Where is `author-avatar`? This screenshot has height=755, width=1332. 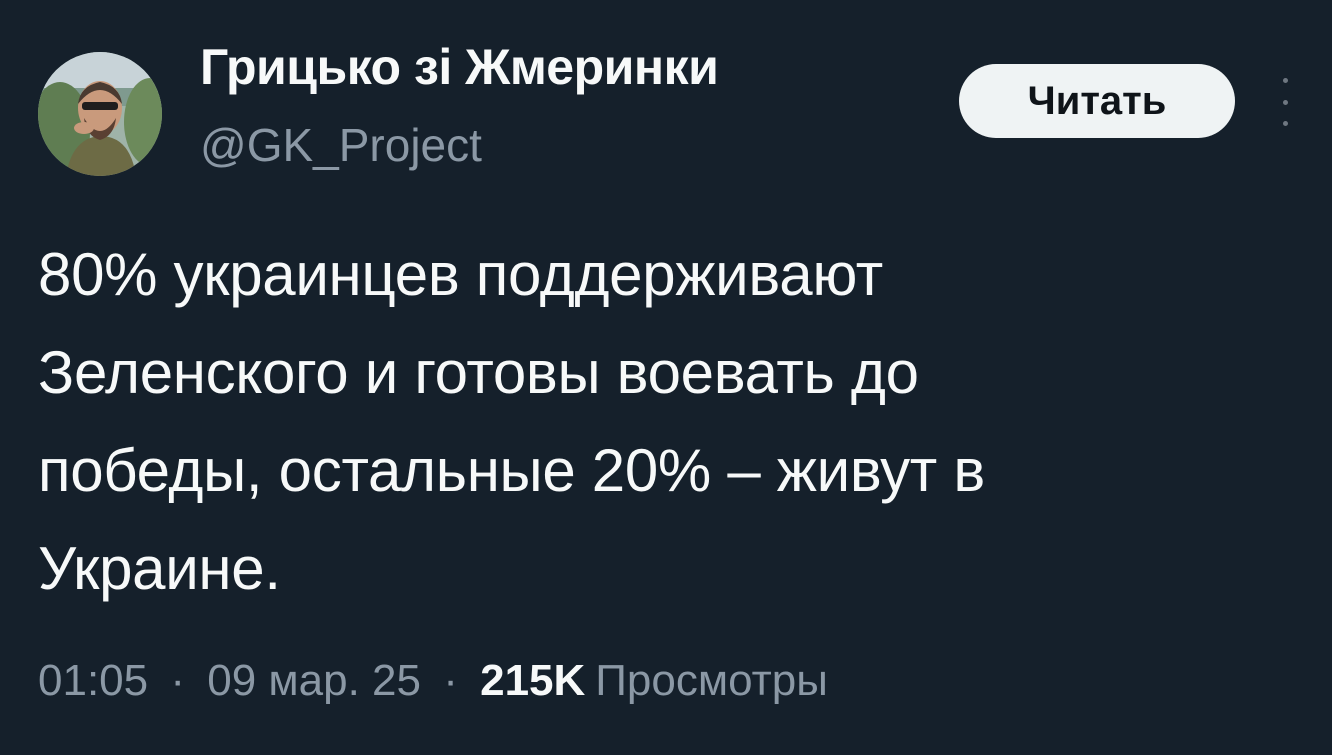
author-avatar is located at coordinates (100, 114).